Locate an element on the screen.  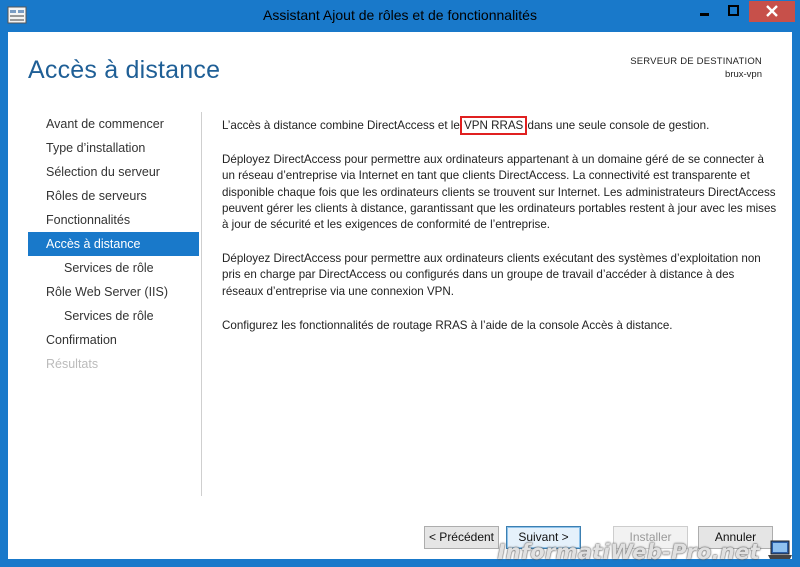
nav-item-type-installation: Type d’installation is located at coordinates (113, 148).